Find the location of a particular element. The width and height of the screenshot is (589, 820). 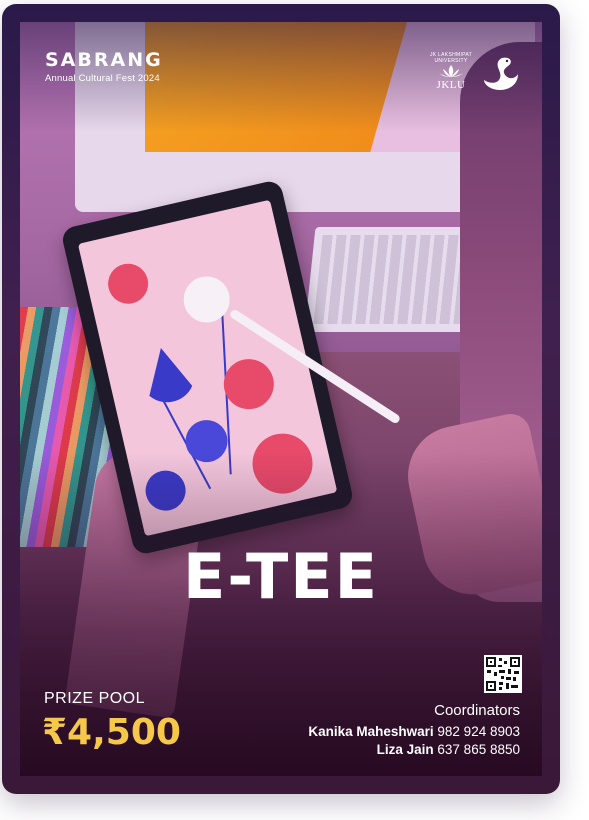

university-logo: JK LAKSHMIPAT UNIVERSITY JKLU is located at coordinates (451, 71).